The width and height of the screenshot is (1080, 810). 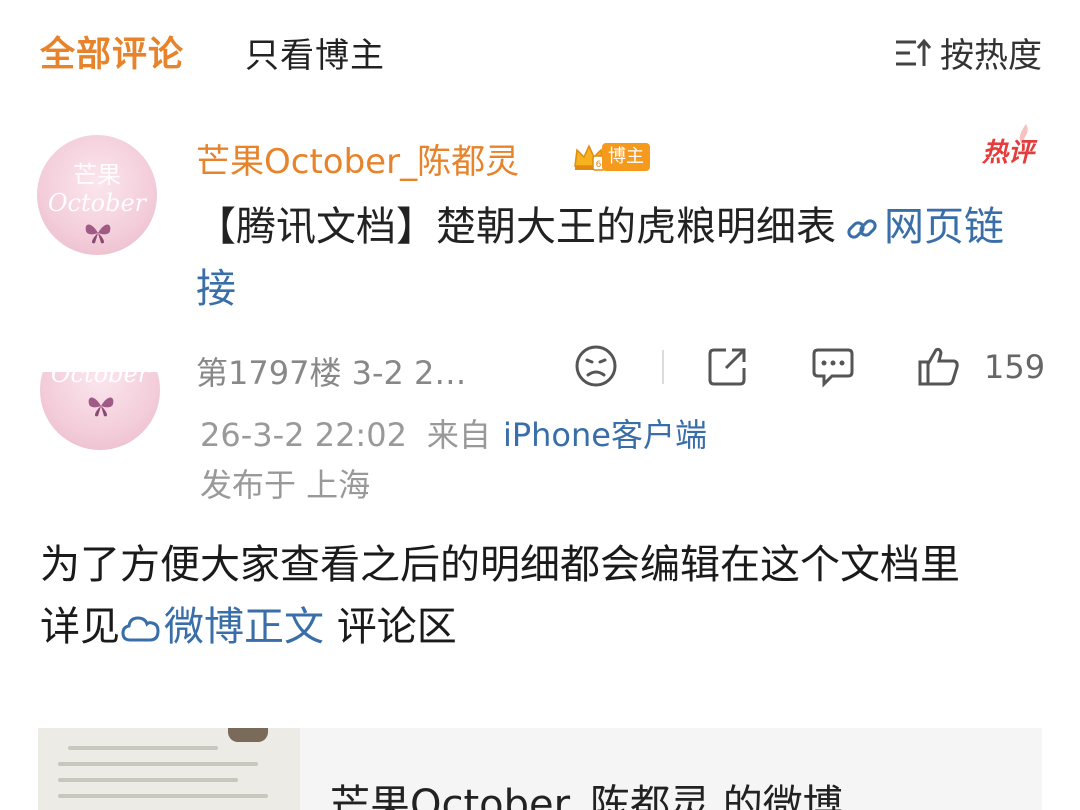 What do you see at coordinates (599, 165) in the screenshot?
I see `svg-text: 6` at bounding box center [599, 165].